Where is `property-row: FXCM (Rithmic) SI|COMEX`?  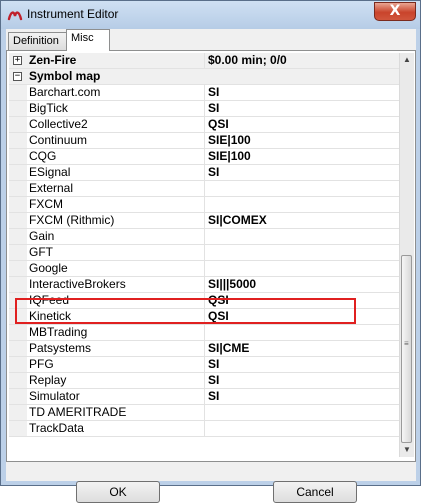
property-row: FXCM (Rithmic) SI|COMEX is located at coordinates (204, 221).